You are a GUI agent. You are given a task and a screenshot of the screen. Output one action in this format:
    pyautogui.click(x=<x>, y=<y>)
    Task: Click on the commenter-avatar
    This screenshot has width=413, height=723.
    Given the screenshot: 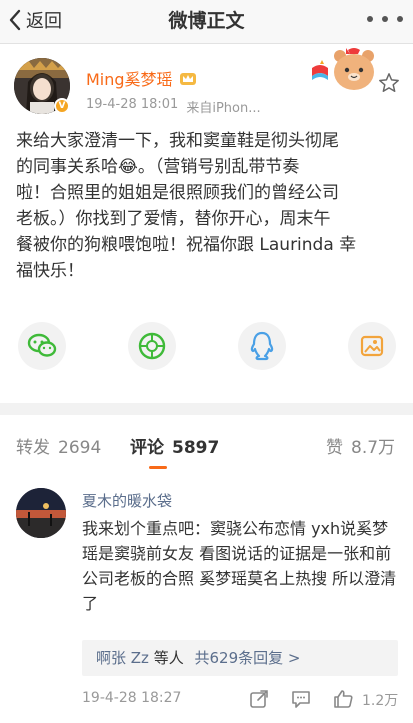 What is the action you would take?
    pyautogui.click(x=41, y=513)
    